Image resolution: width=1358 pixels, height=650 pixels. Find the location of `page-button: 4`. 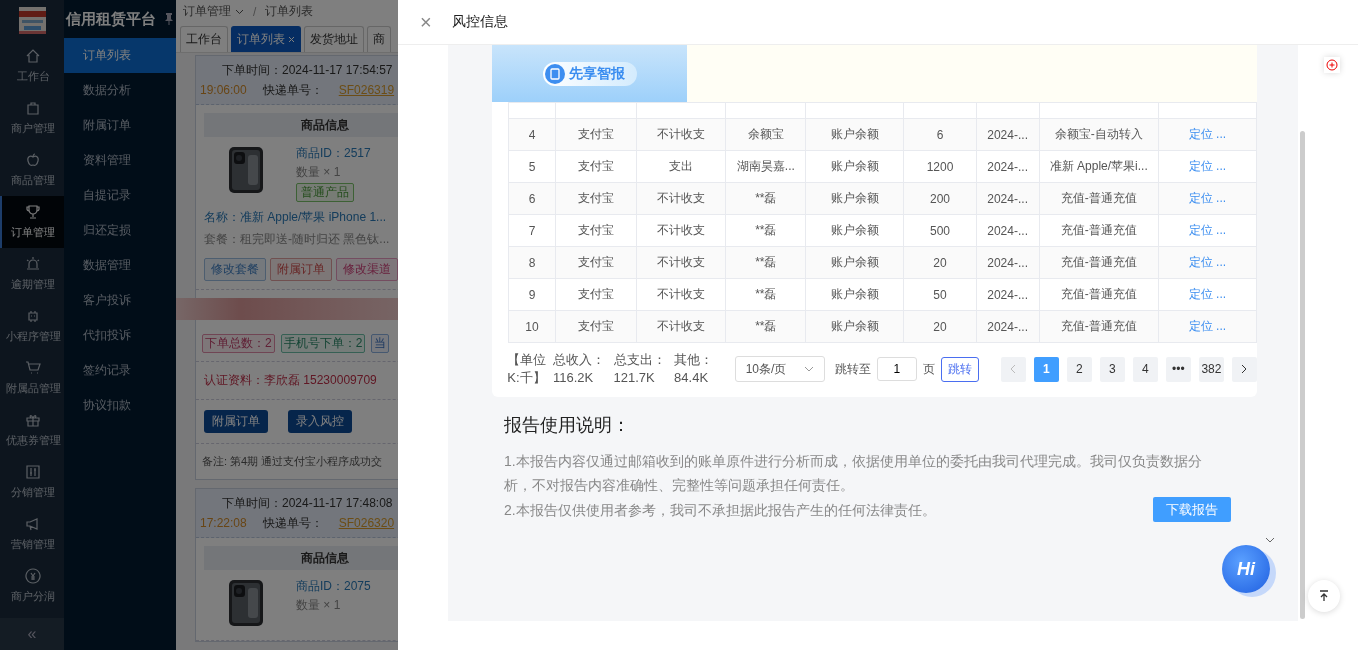

page-button: 4 is located at coordinates (1145, 369).